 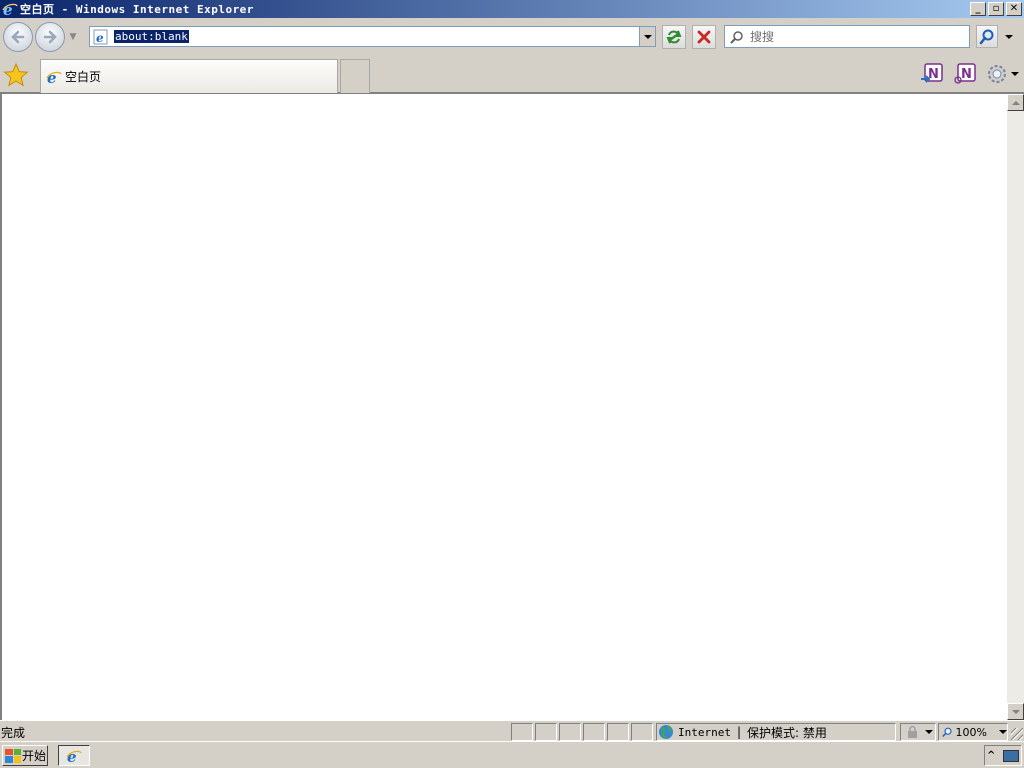 I want to click on system-tray: ^, so click(x=1003, y=755).